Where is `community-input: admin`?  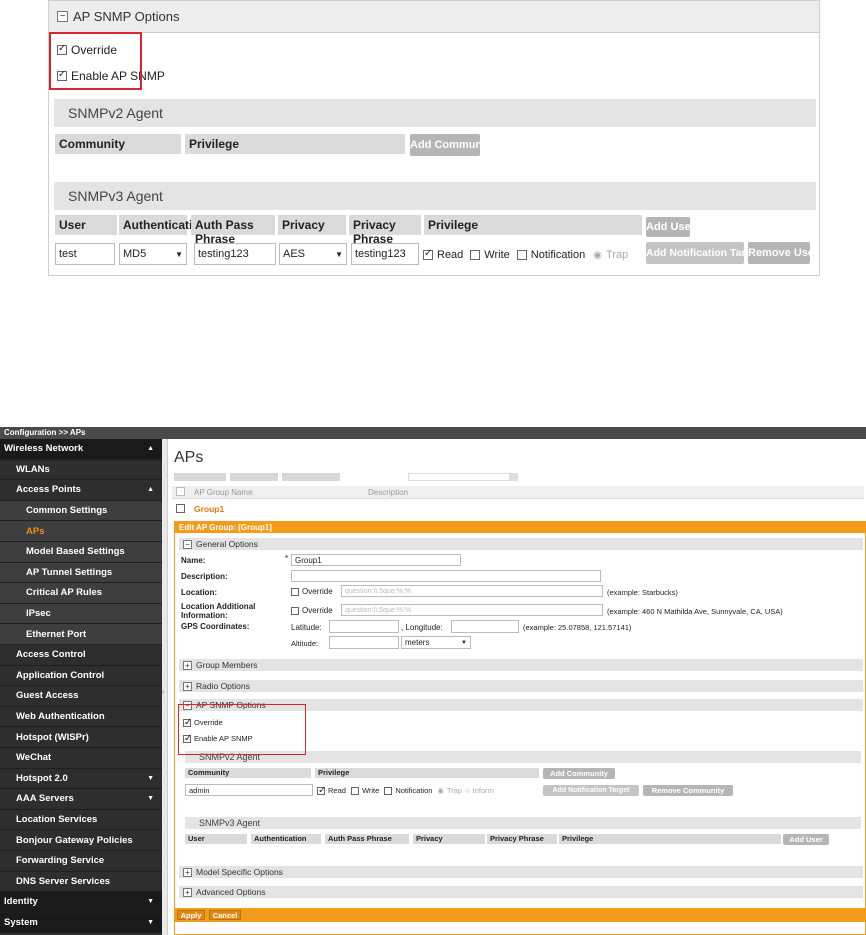
community-input: admin is located at coordinates (249, 790).